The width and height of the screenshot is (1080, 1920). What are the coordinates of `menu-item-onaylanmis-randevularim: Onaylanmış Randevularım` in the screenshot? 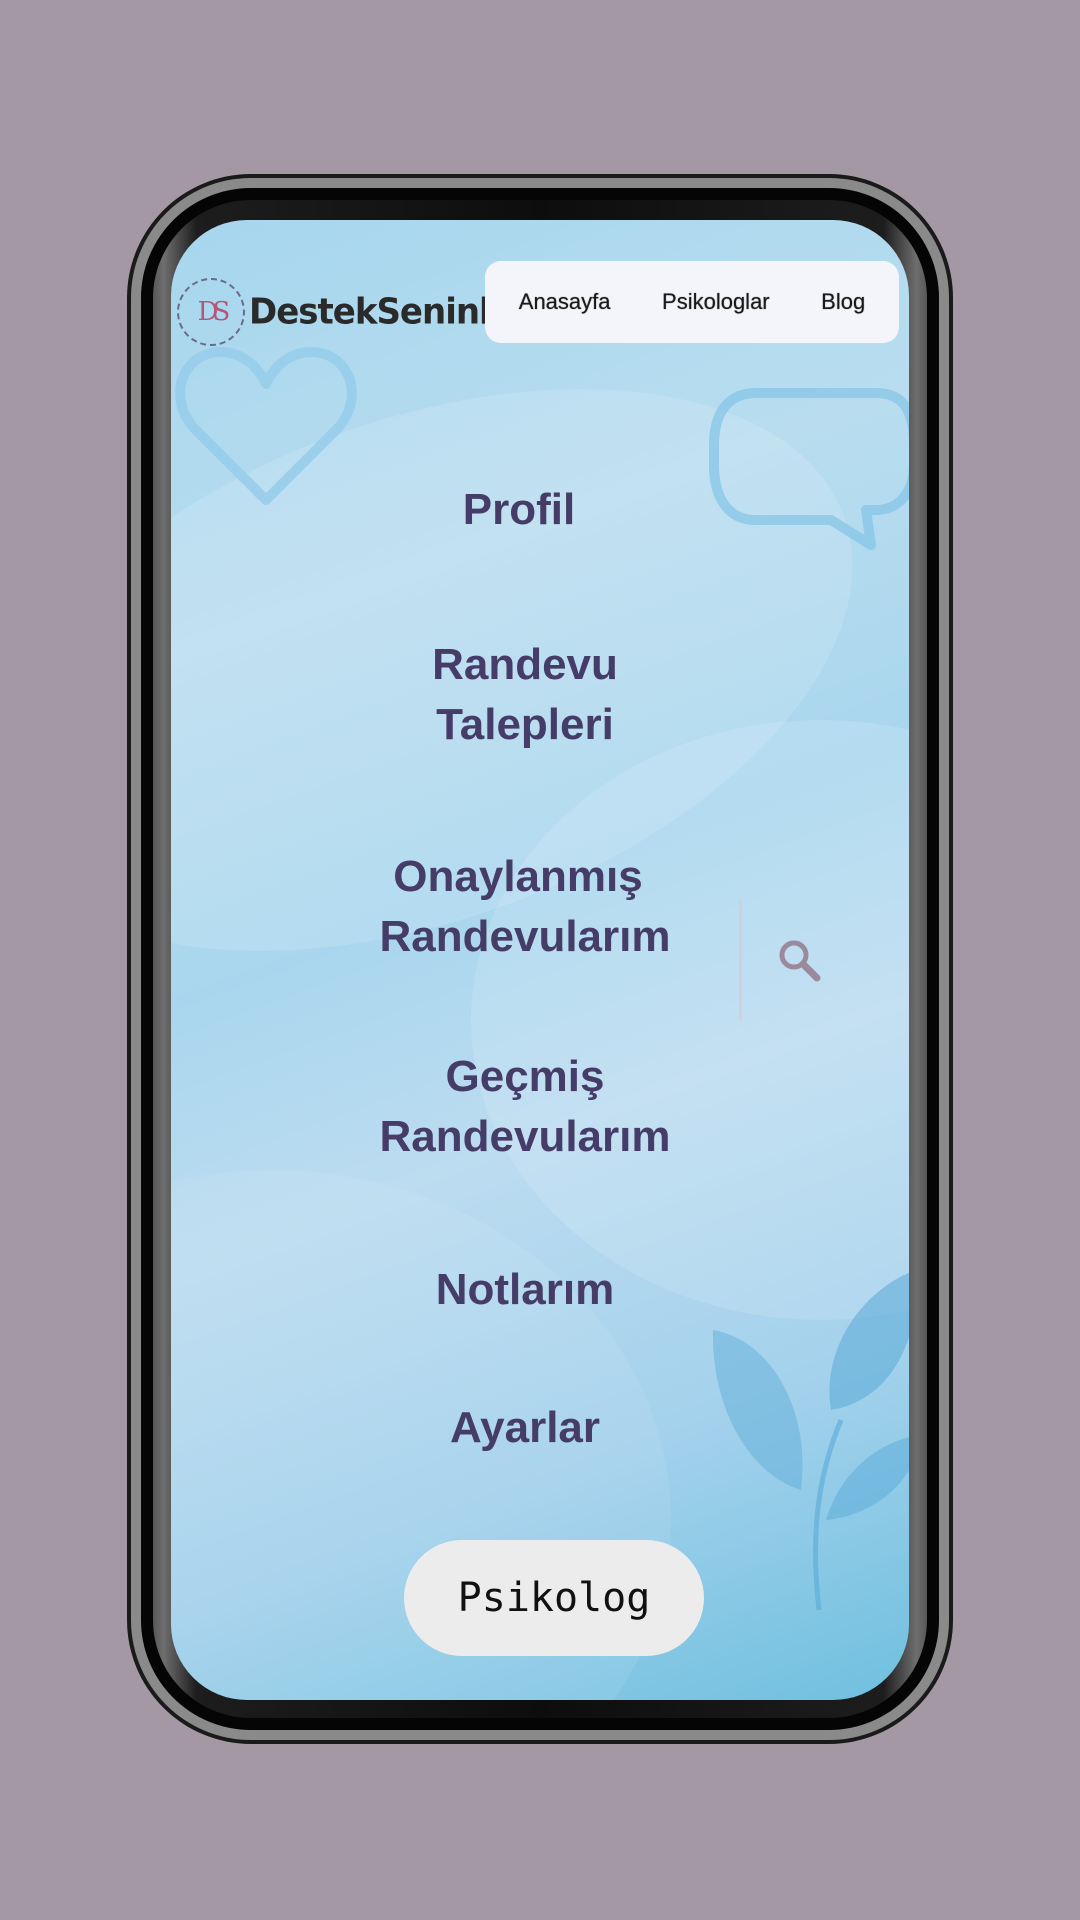 It's located at (525, 907).